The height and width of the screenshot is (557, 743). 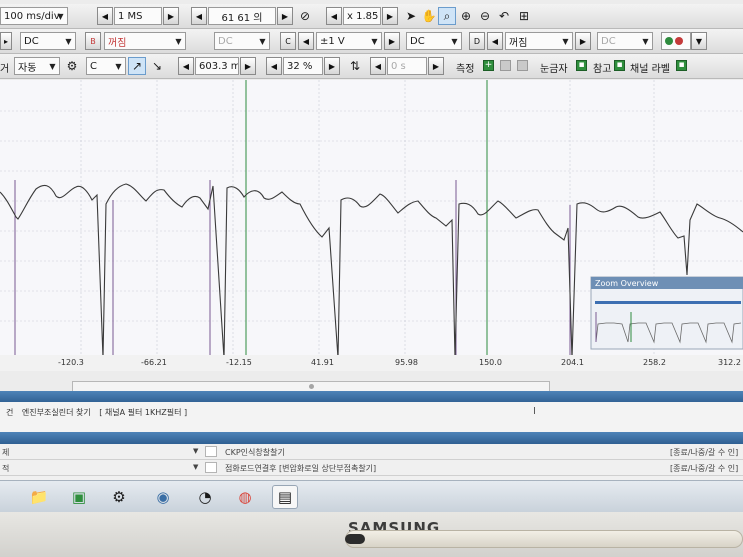 I want to click on axis-tick-label: 312.2, so click(x=729, y=362).